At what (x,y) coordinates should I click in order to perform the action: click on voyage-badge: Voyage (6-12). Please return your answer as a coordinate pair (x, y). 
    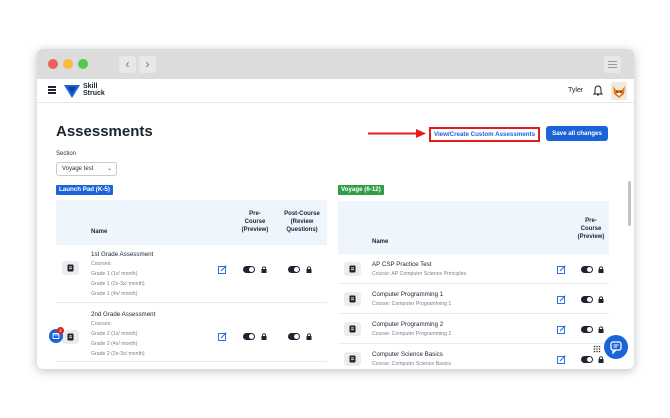
    Looking at the image, I should click on (361, 190).